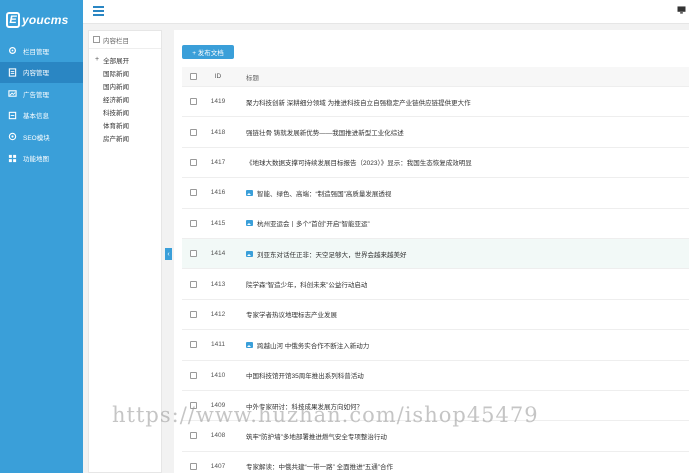  What do you see at coordinates (313, 223) in the screenshot?
I see `row-title: 杭州亚运会丨多个“首创”开启“智能亚运”` at bounding box center [313, 223].